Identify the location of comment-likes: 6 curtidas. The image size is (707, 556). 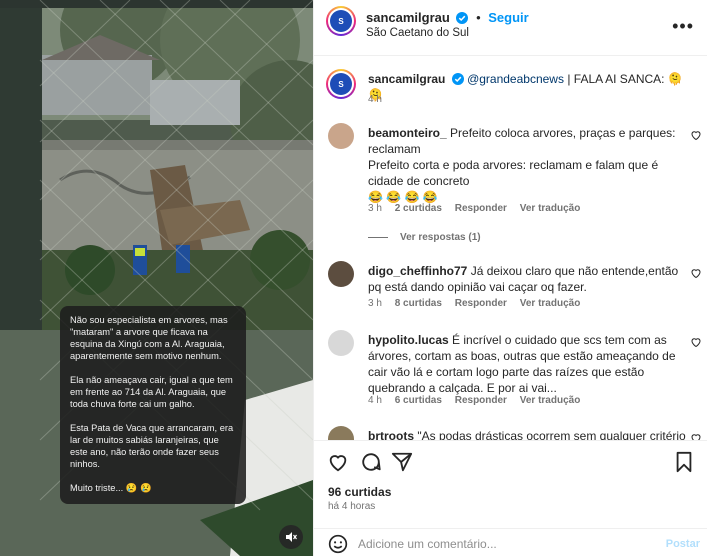
(418, 400).